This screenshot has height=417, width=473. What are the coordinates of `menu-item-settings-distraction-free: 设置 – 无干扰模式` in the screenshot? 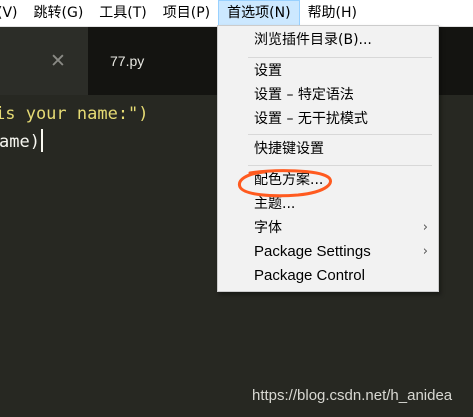 It's located at (328, 119).